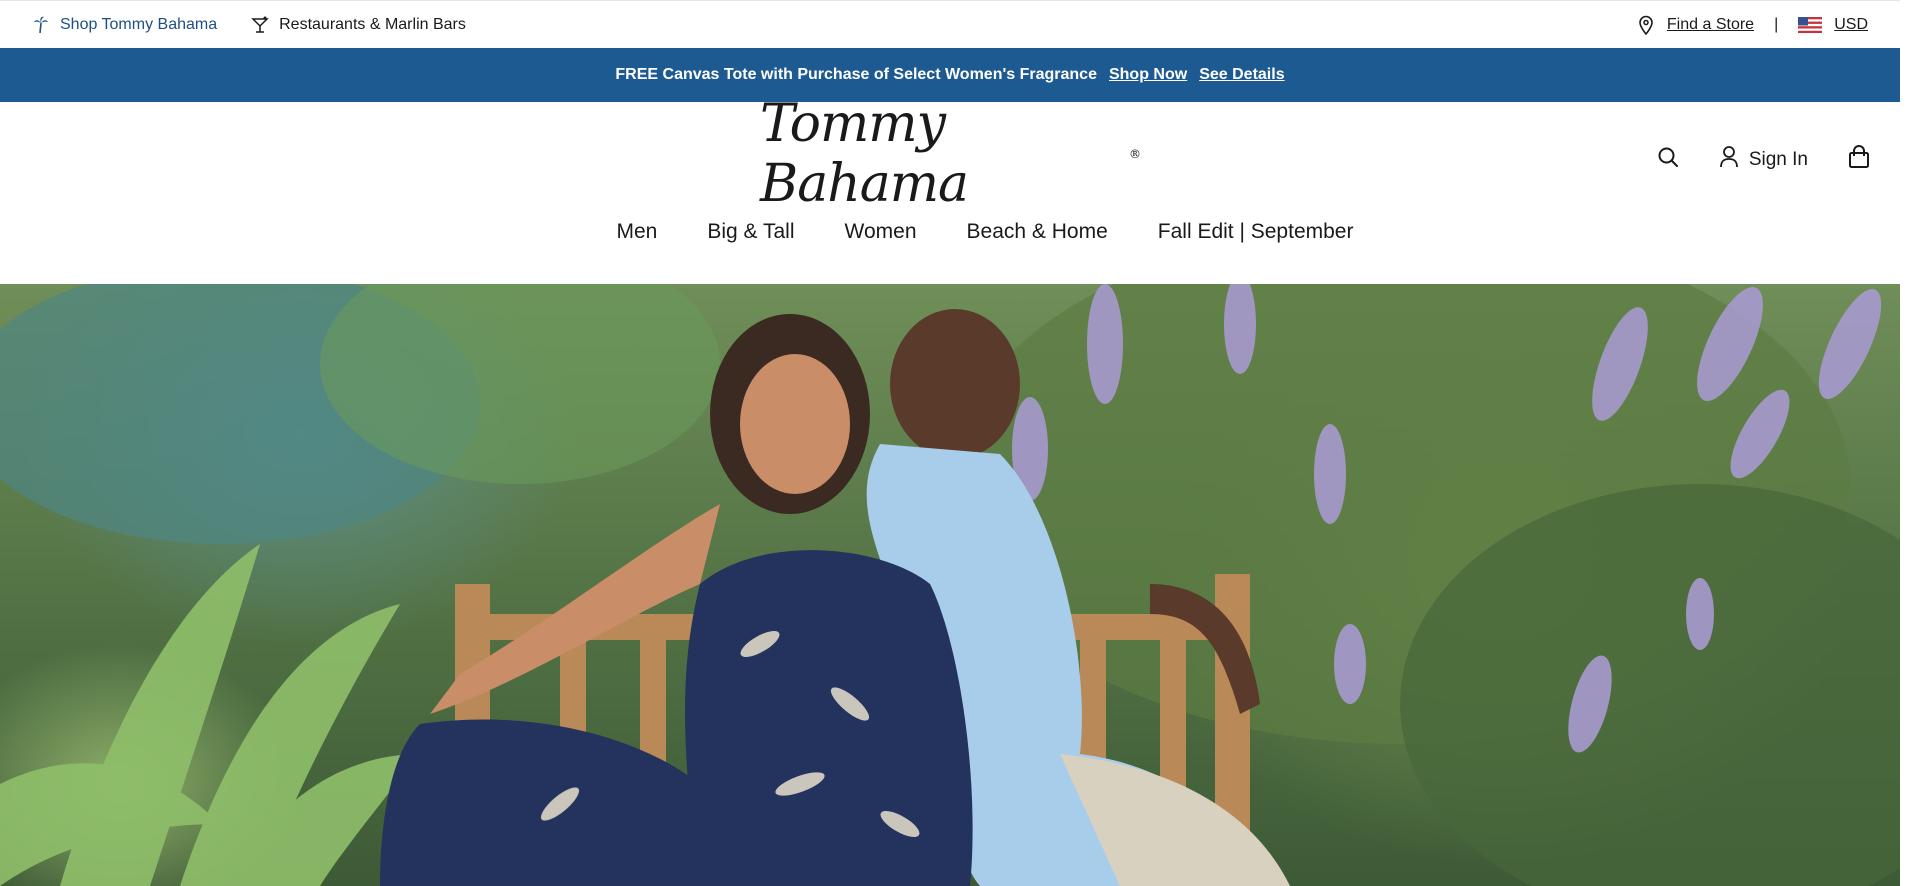 This screenshot has width=1920, height=886. What do you see at coordinates (1710, 25) in the screenshot?
I see `find-store-link: Find a Store` at bounding box center [1710, 25].